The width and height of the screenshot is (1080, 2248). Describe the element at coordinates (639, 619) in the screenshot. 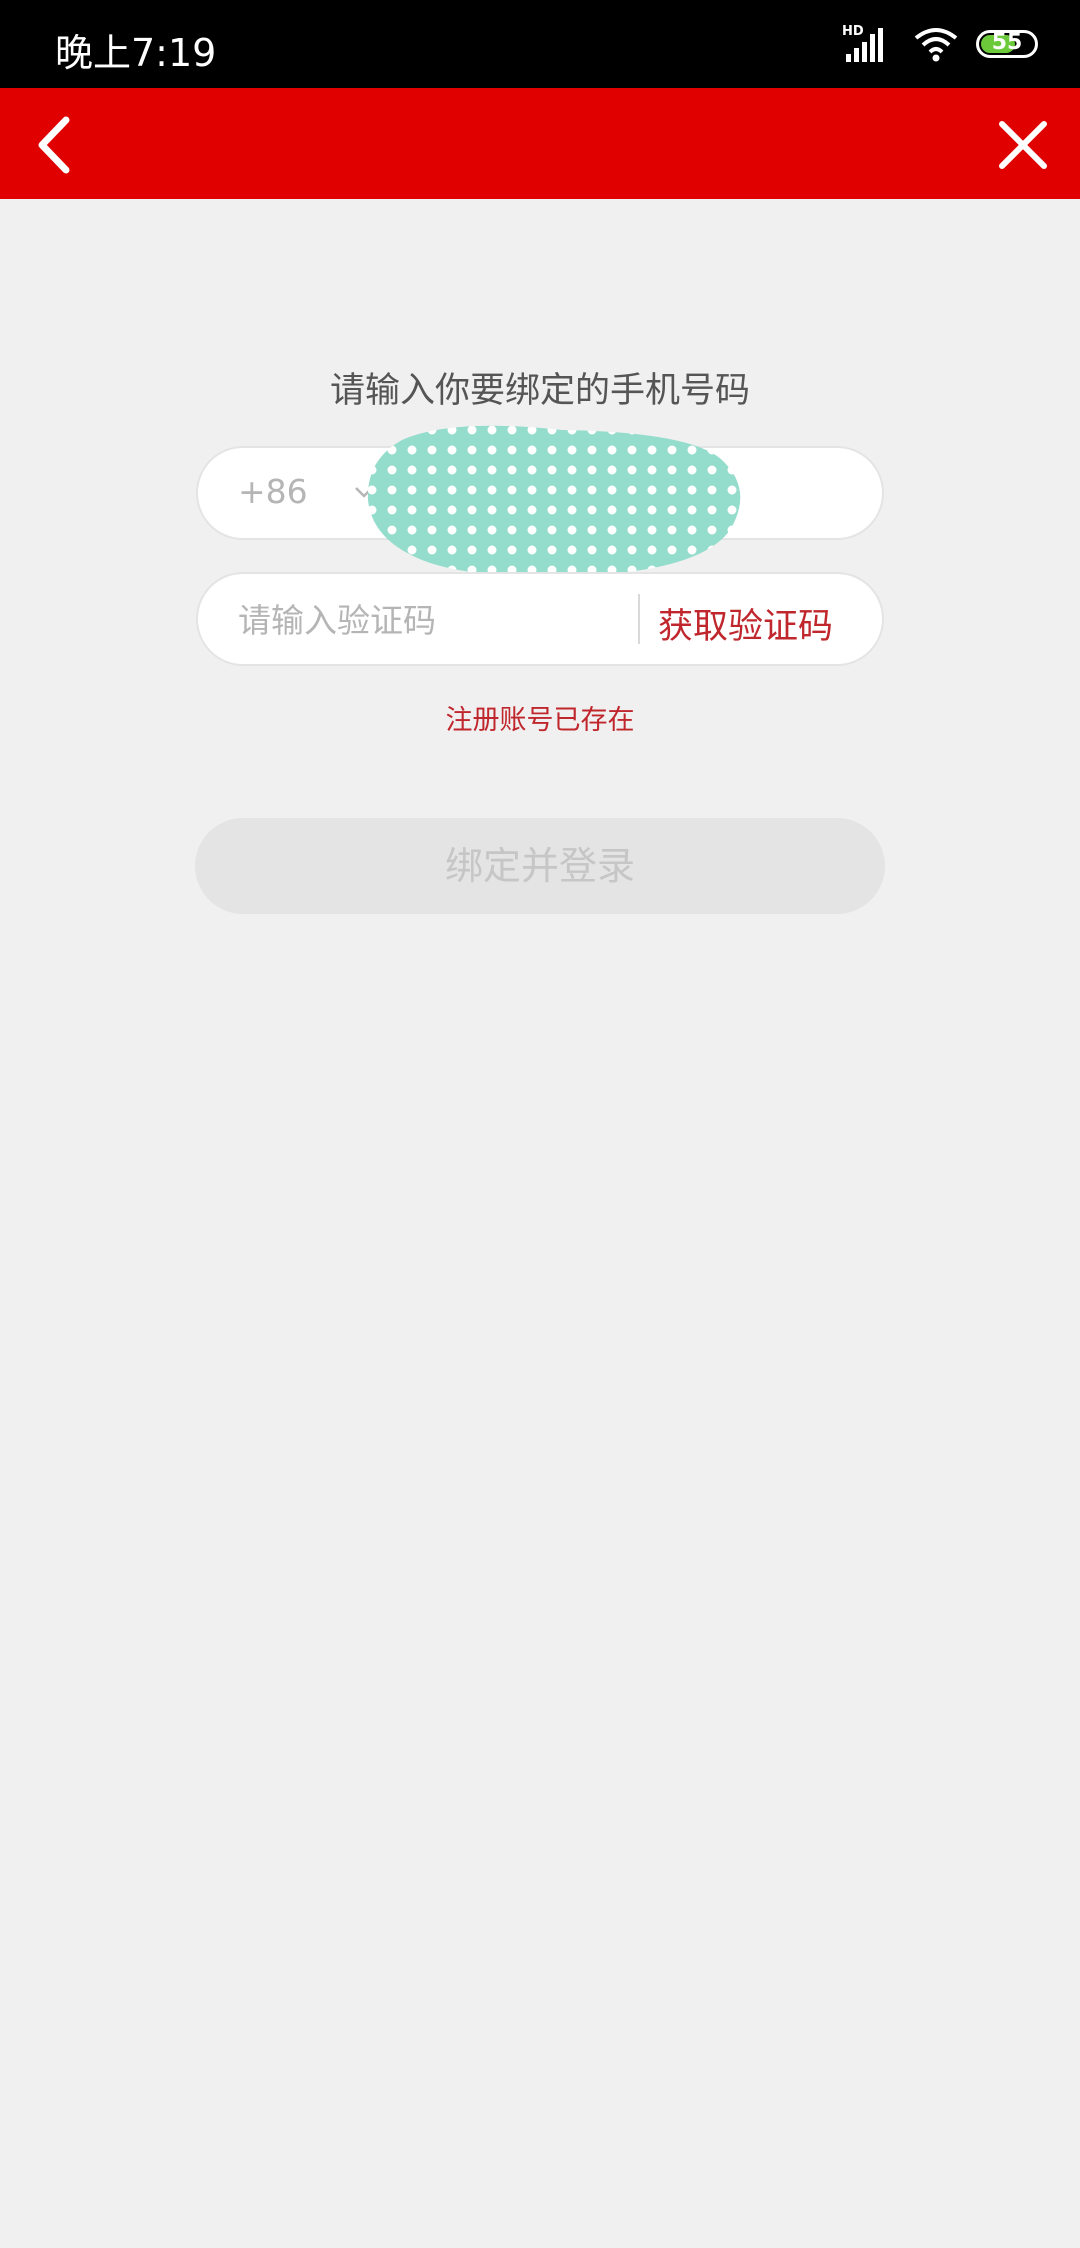

I see `field-divider` at that location.